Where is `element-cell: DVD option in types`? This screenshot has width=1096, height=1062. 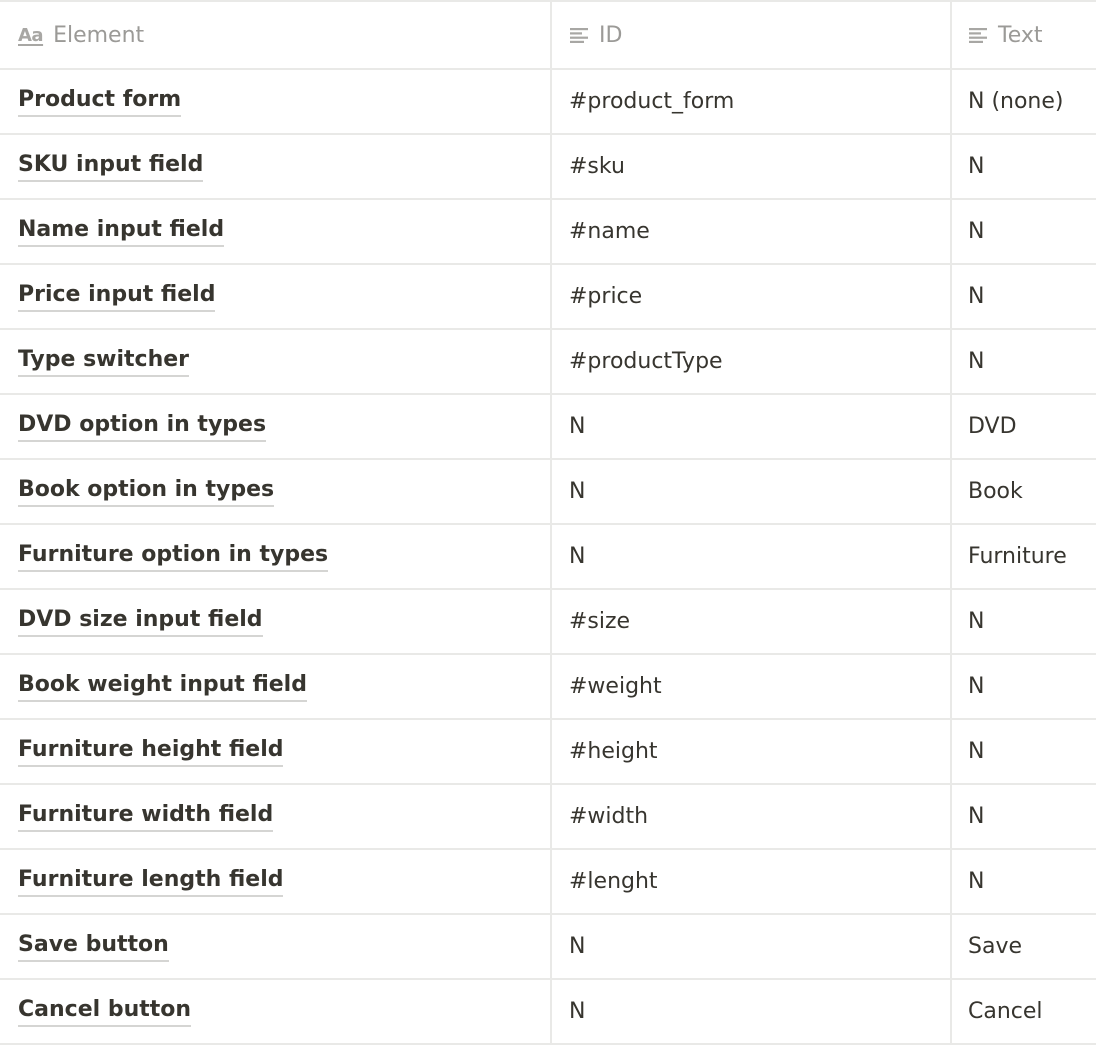 element-cell: DVD option in types is located at coordinates (276, 426).